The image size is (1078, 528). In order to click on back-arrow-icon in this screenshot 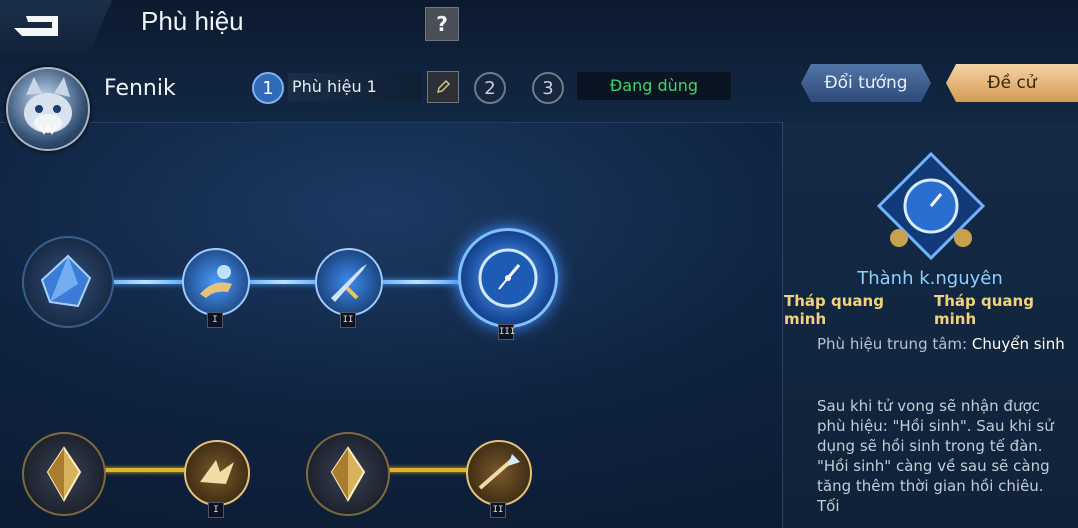, I will do `click(36, 26)`.